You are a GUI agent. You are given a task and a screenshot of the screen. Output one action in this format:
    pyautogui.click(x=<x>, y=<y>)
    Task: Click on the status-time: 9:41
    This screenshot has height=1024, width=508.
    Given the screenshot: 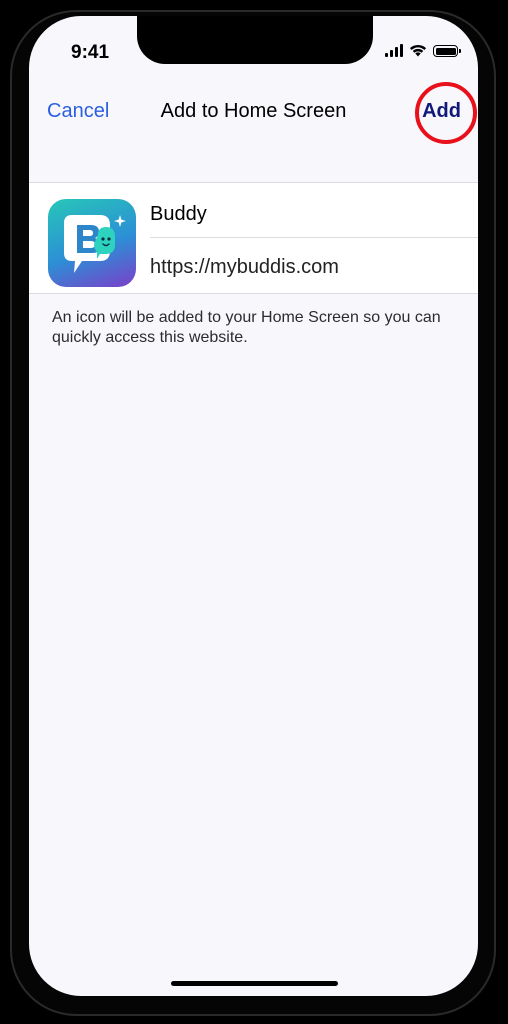 What is the action you would take?
    pyautogui.click(x=90, y=52)
    